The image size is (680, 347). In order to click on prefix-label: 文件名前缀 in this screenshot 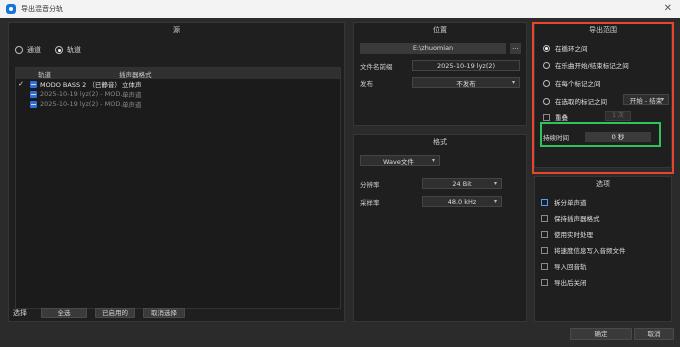, I will do `click(376, 66)`.